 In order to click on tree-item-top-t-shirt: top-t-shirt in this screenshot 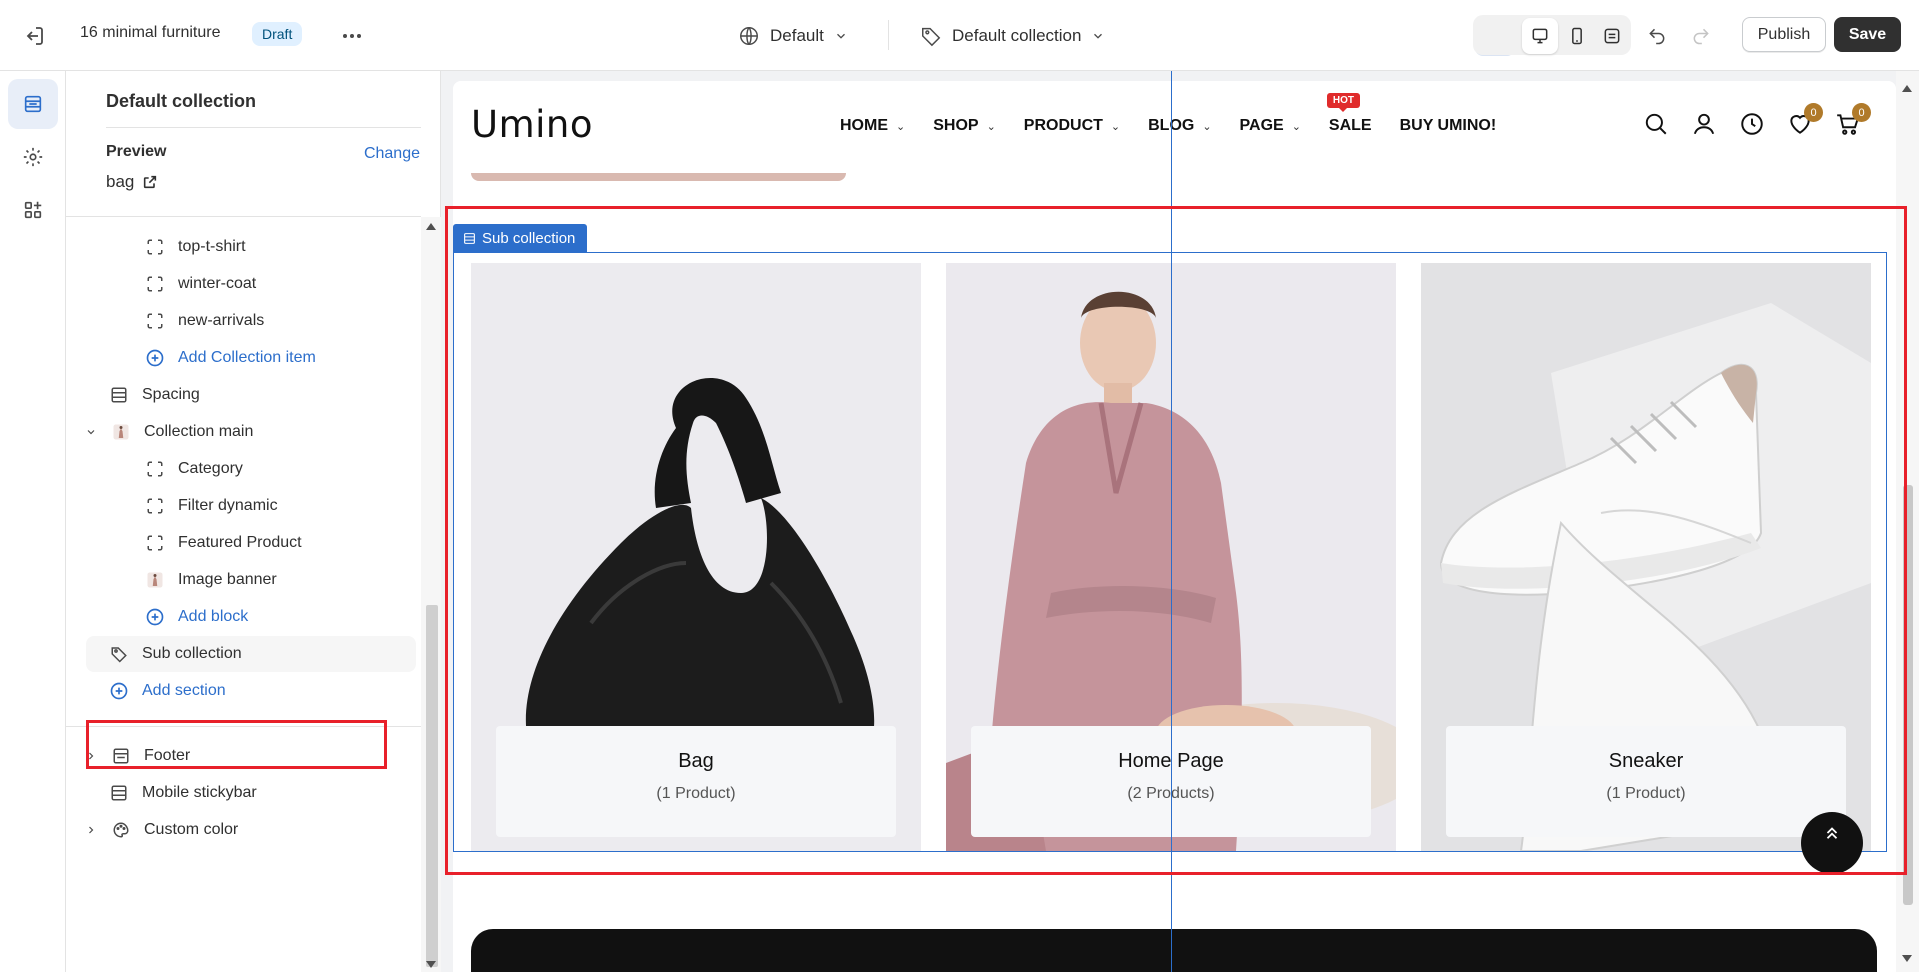, I will do `click(195, 247)`.